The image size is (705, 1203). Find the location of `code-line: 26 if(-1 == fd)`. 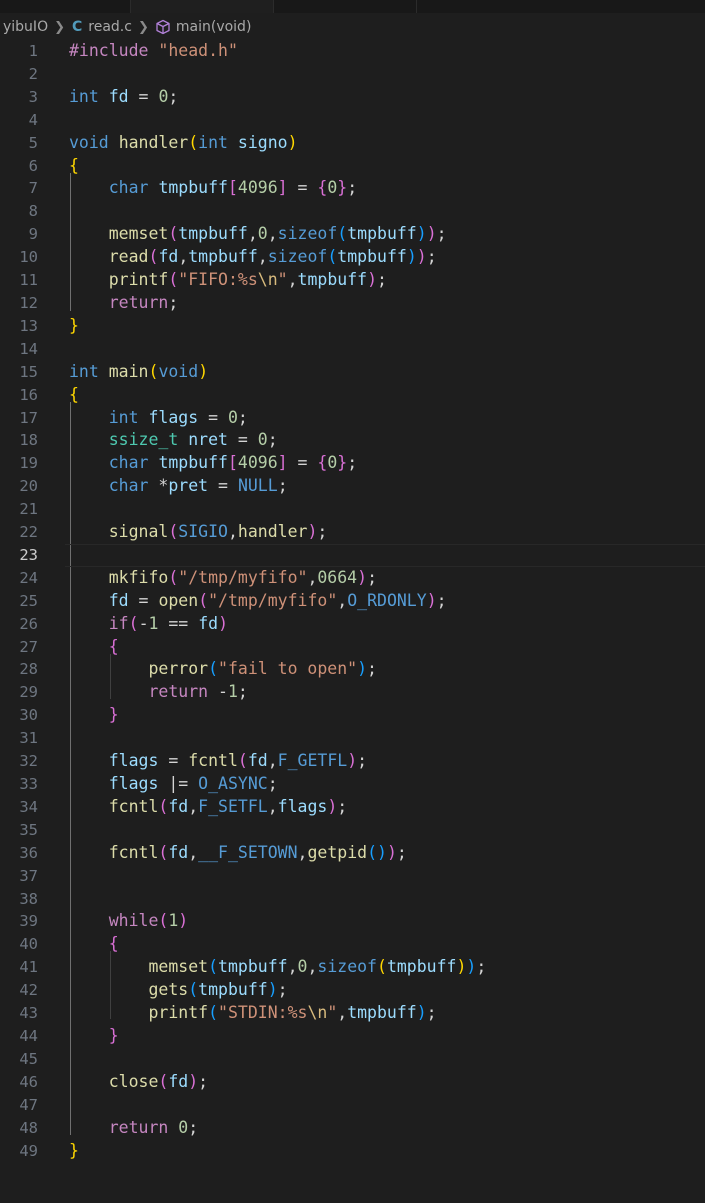

code-line: 26 if(-1 == fd) is located at coordinates (352, 624).